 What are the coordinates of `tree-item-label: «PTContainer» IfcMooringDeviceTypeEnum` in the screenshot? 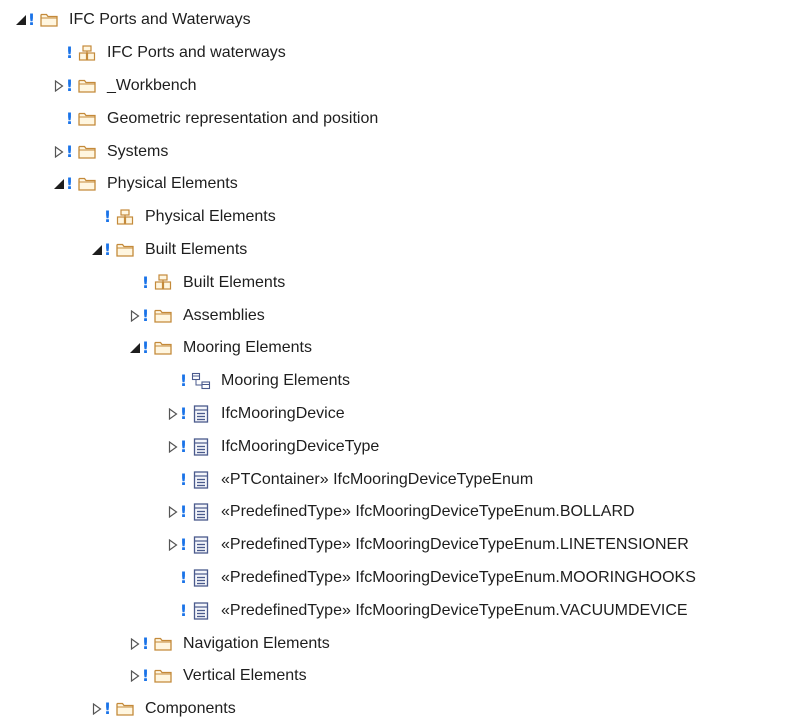 It's located at (377, 479).